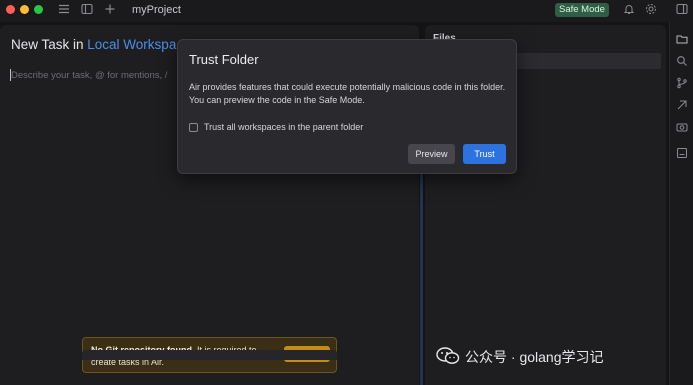  Describe the element at coordinates (224, 59) in the screenshot. I see `dialog-title: Trust Folder` at that location.